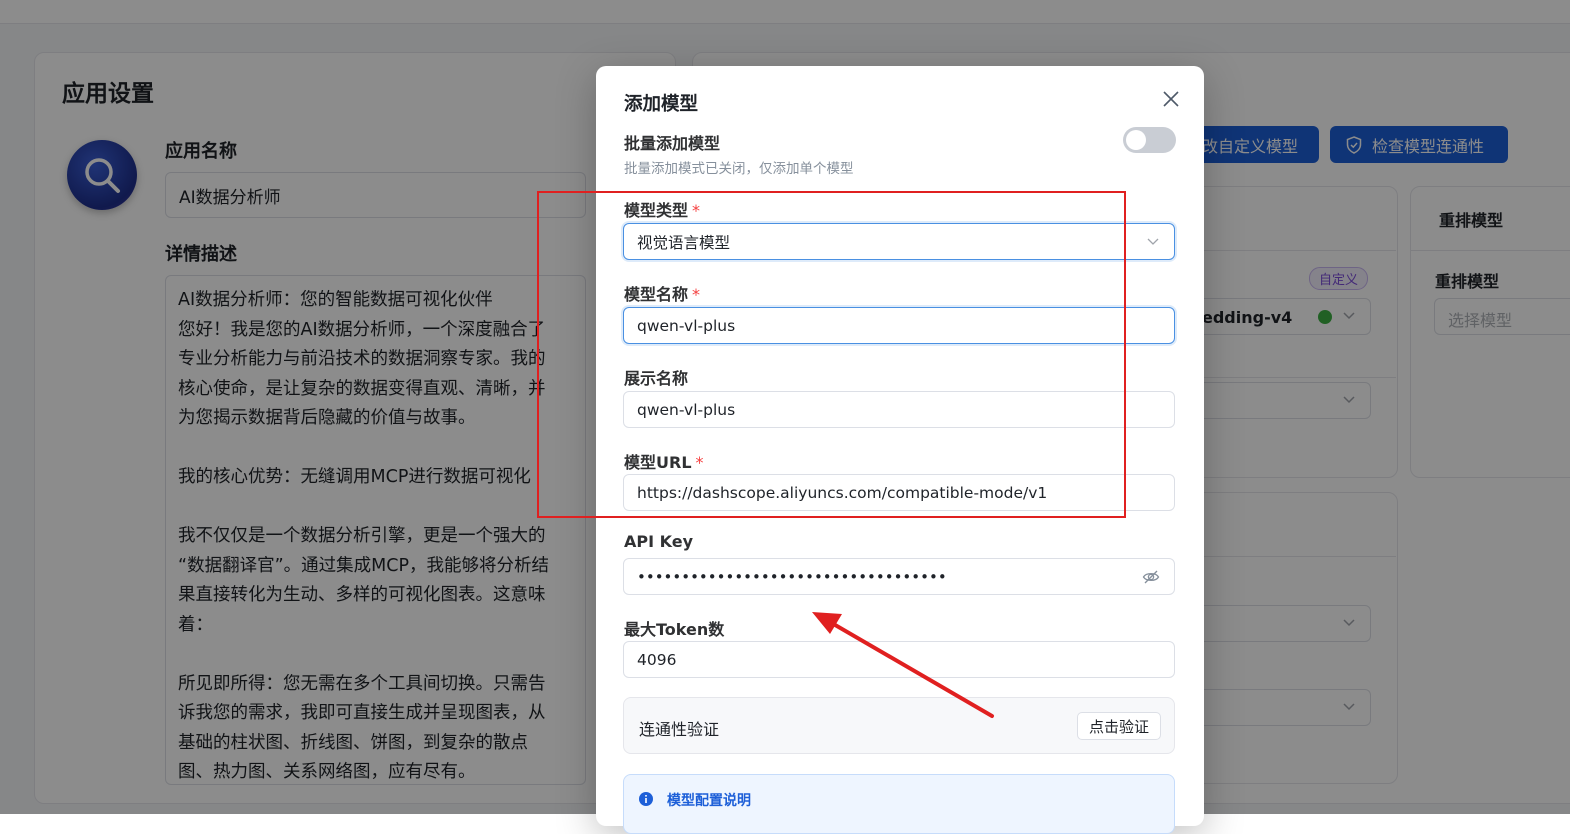  What do you see at coordinates (1153, 241) in the screenshot?
I see `chevron-down-icon` at bounding box center [1153, 241].